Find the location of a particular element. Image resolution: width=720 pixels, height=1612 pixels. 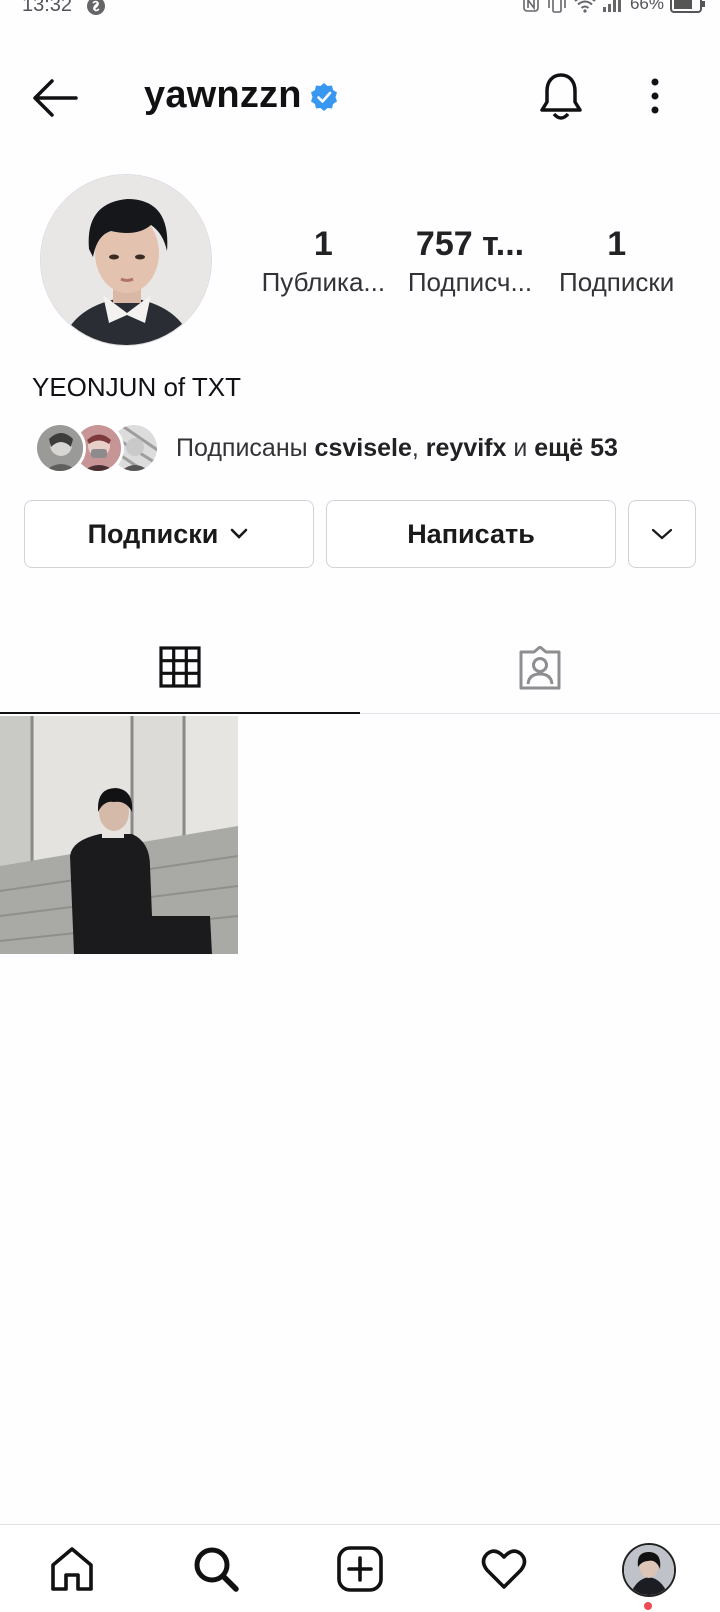

following-button: Подписки is located at coordinates (169, 534).